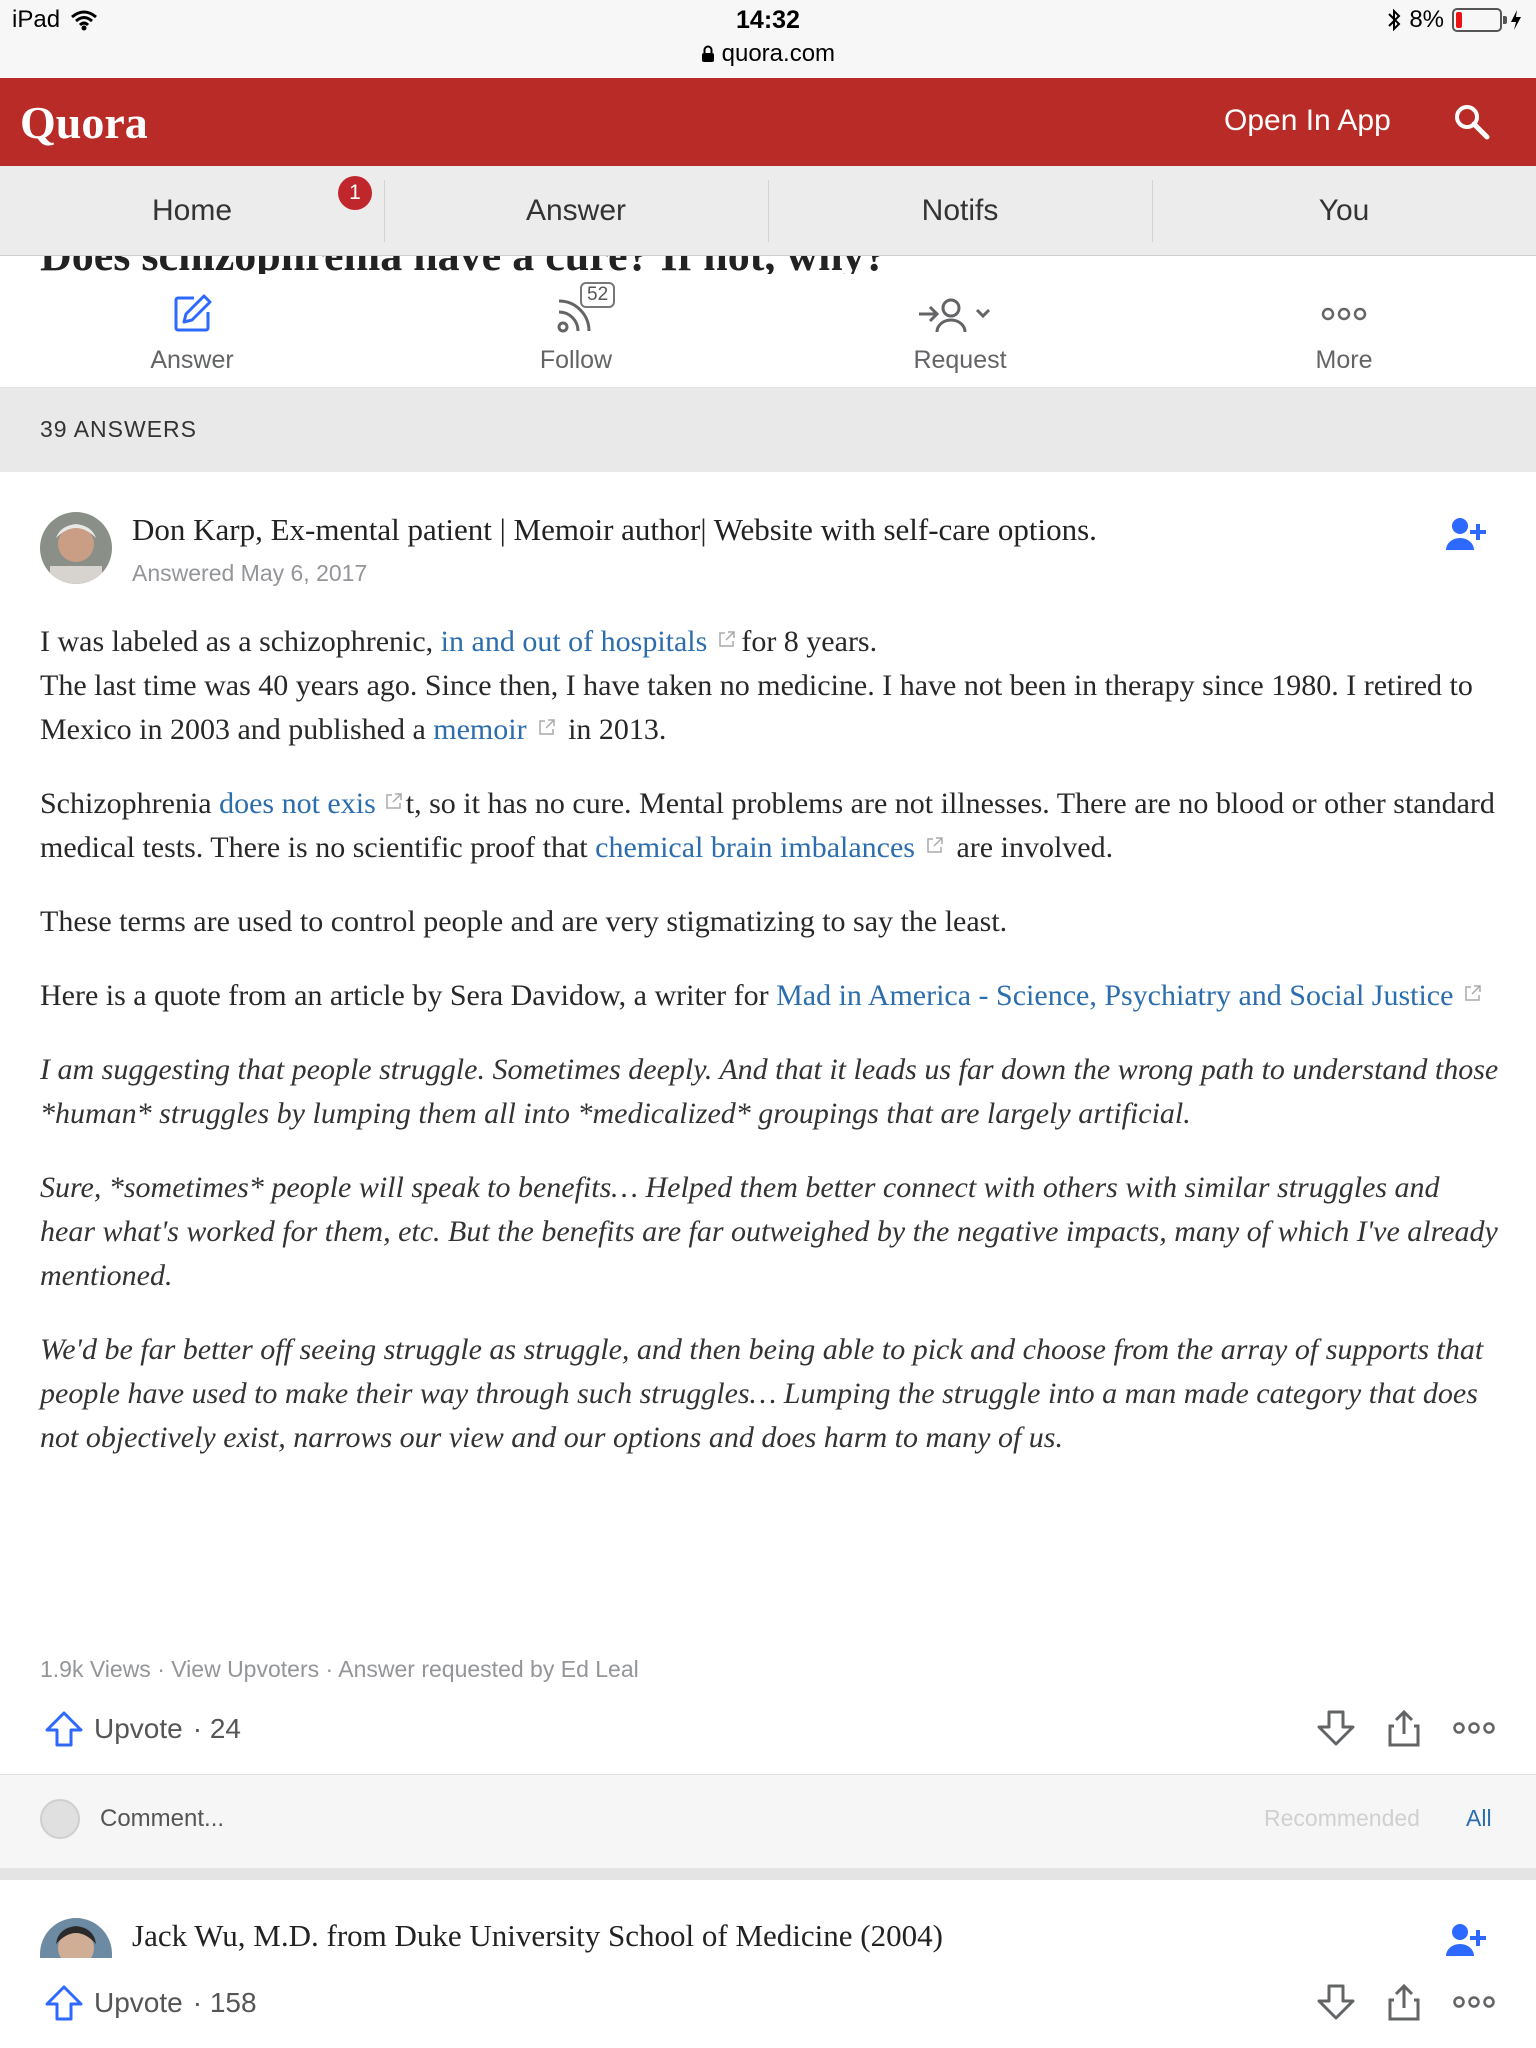 The height and width of the screenshot is (2048, 1536). What do you see at coordinates (768, 1730) in the screenshot?
I see `answer-vote-row: Upvote · 24` at bounding box center [768, 1730].